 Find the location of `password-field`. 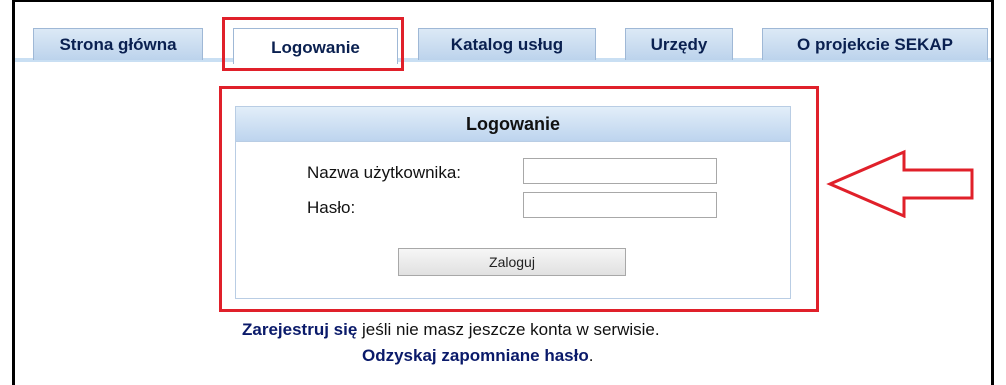

password-field is located at coordinates (620, 205).